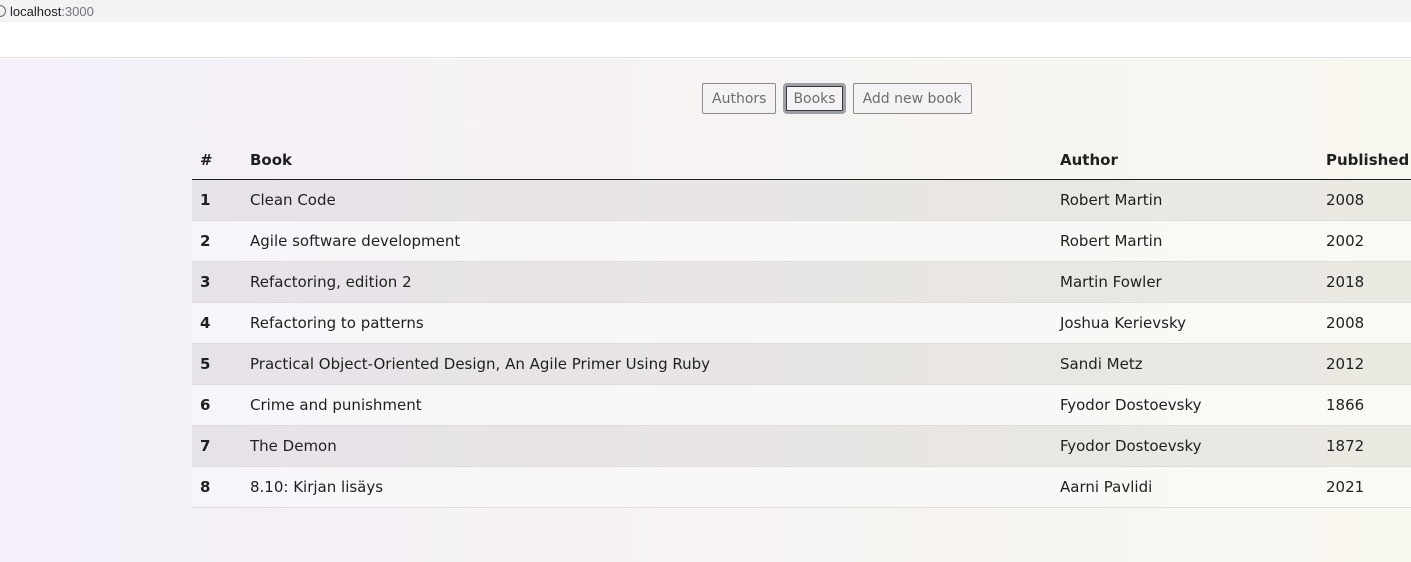  What do you see at coordinates (77, 11) in the screenshot?
I see `url-port: :3000` at bounding box center [77, 11].